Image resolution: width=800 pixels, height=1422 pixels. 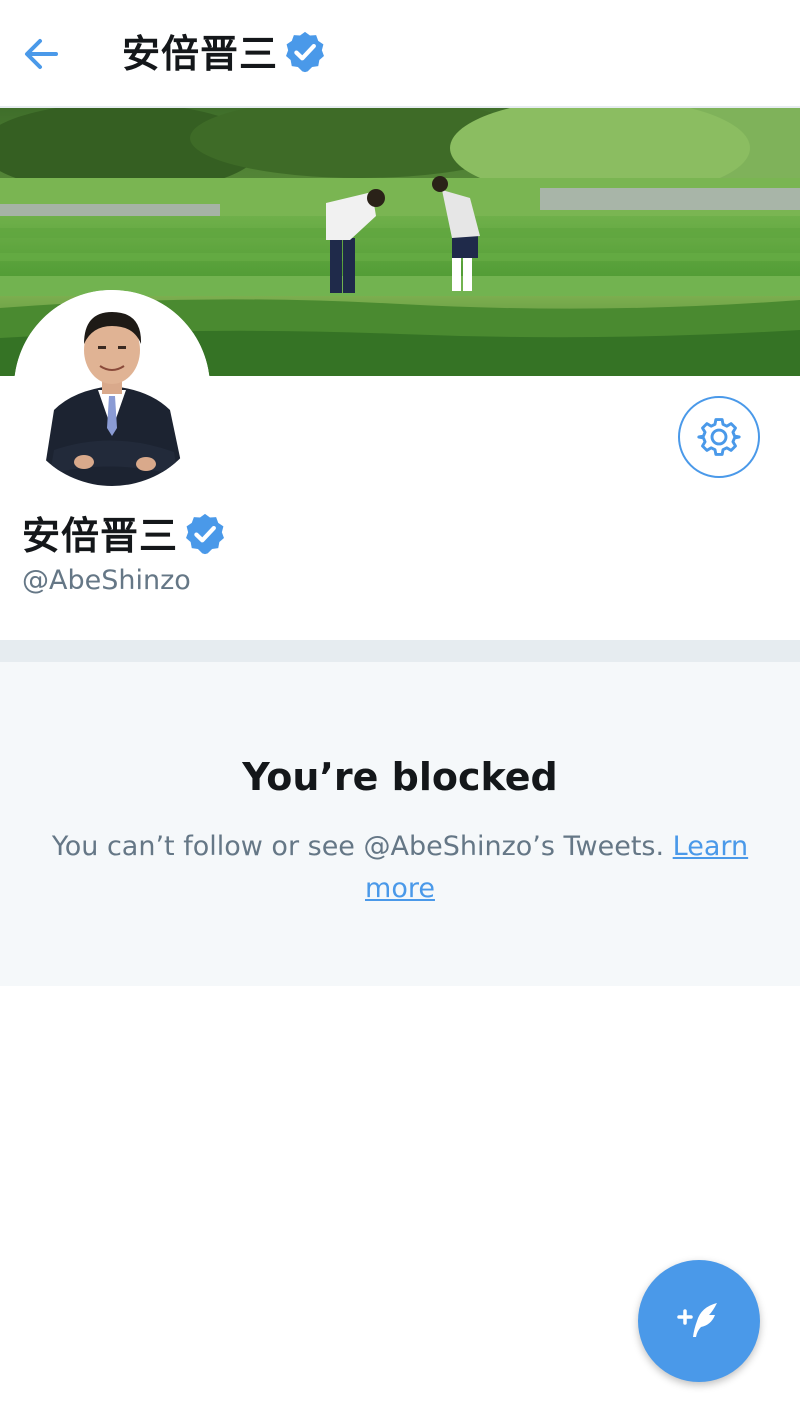 I want to click on profile-handle: @AbeShinzo, so click(x=106, y=580).